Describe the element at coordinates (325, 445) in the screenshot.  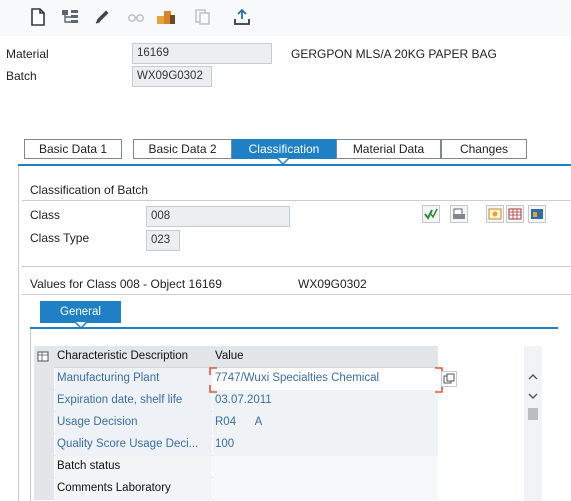
I see `characteristic-value: 100` at that location.